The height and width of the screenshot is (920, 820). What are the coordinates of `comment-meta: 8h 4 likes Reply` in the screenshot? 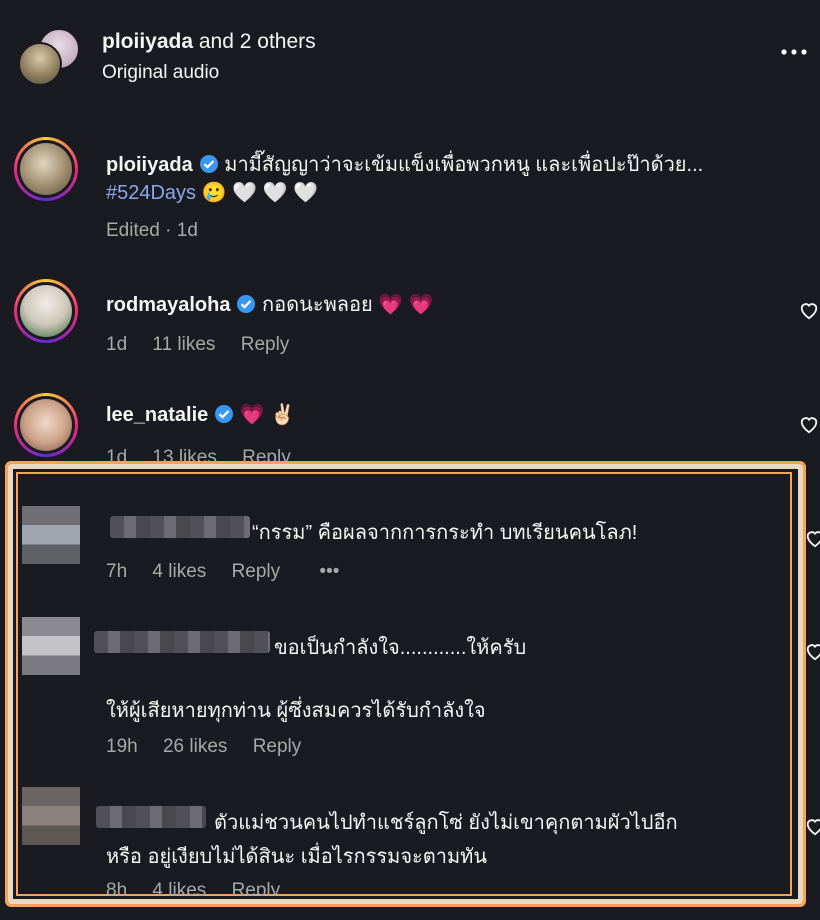 It's located at (203, 888).